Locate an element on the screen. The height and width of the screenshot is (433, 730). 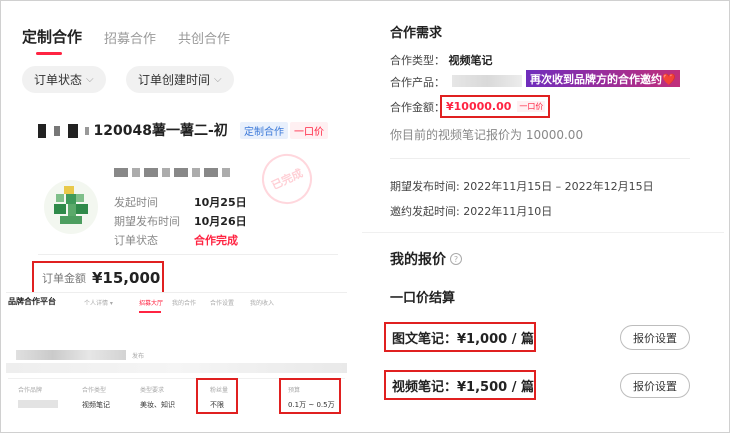
order-status-label: 订单状态 is located at coordinates (136, 240).